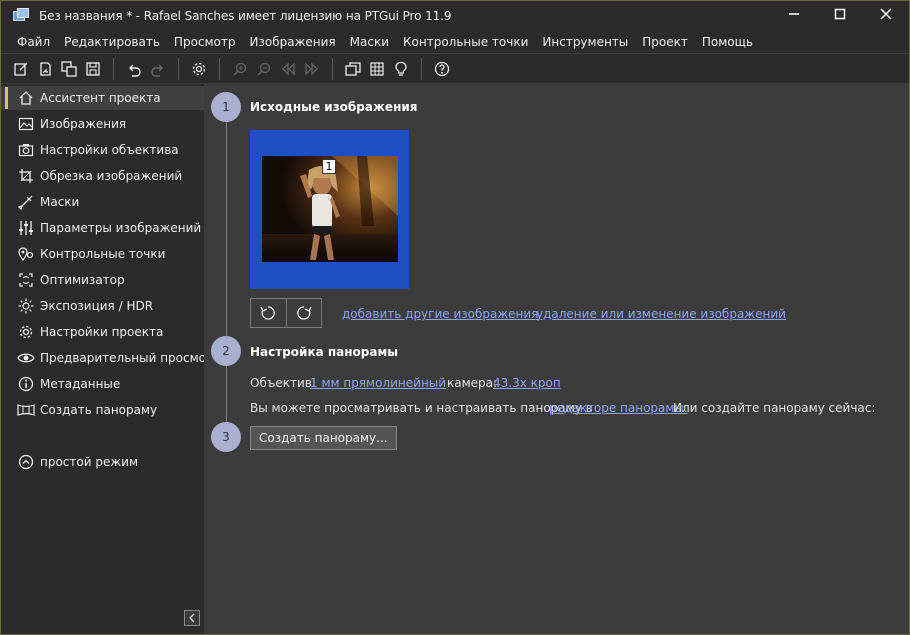 The height and width of the screenshot is (635, 910). I want to click on collapse-sidebar-button, so click(192, 618).